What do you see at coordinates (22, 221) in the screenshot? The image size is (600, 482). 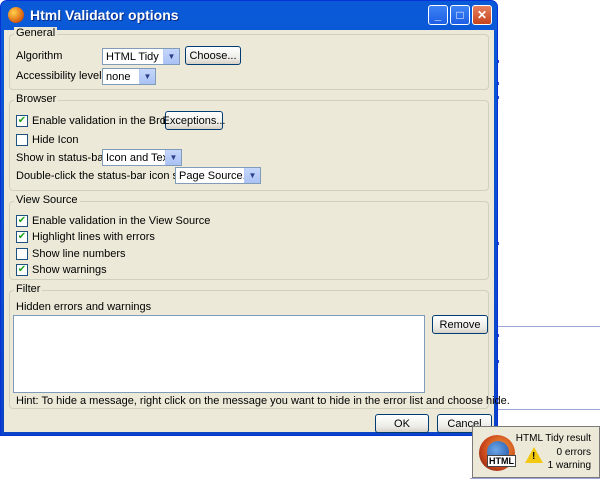 I see `checkbox-enable-view-source: ✔` at bounding box center [22, 221].